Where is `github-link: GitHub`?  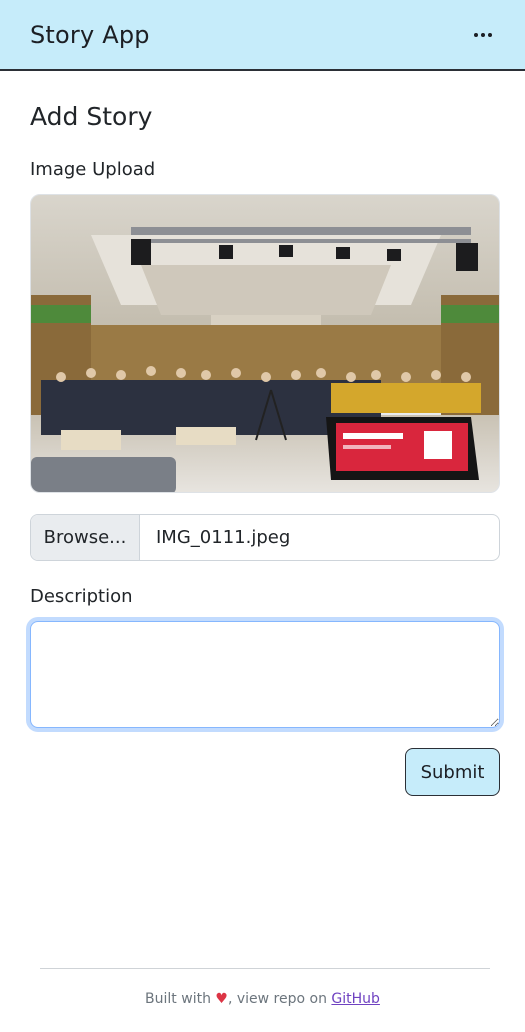 github-link: GitHub is located at coordinates (355, 999).